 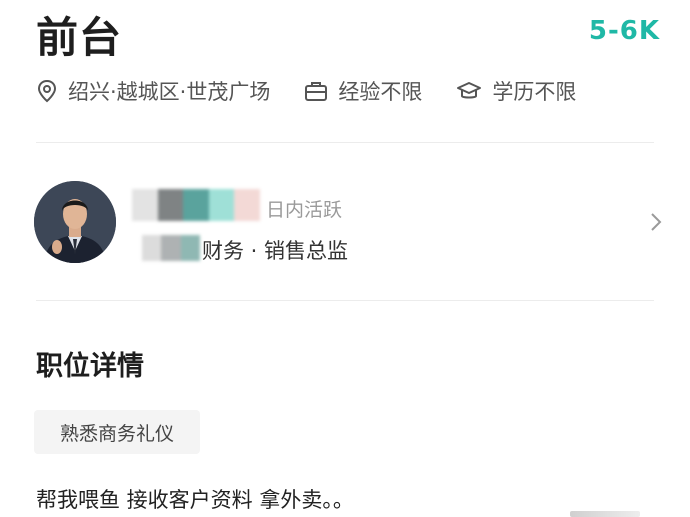 I want to click on meta-education: 学历不限, so click(x=516, y=91).